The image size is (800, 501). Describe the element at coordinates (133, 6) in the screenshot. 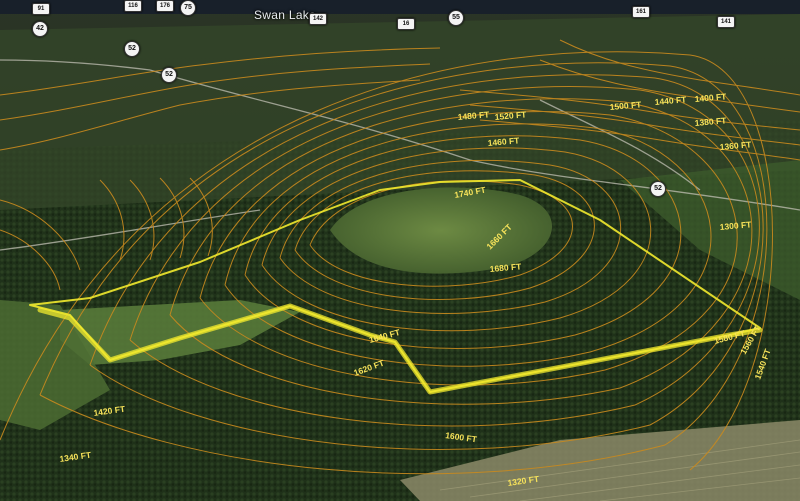

I see `route-shield: 116` at that location.